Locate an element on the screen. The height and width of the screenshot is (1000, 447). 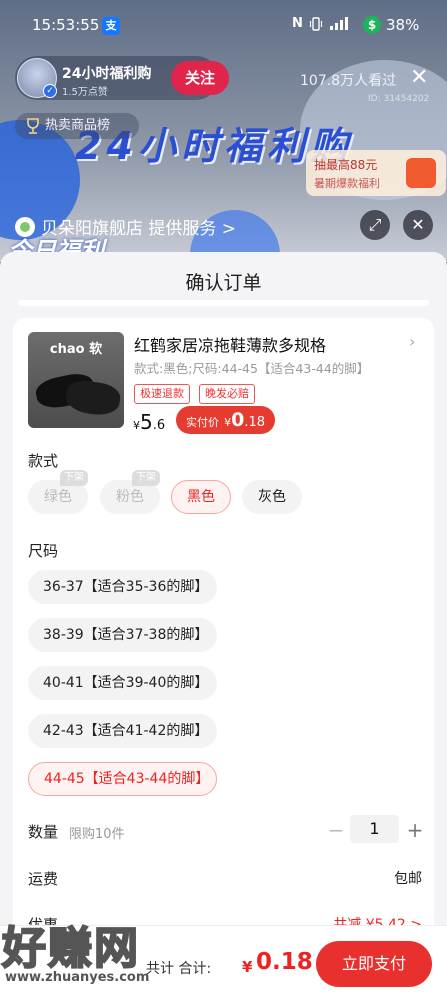
promo-banner: 抽最高88元 暑期爆款福利 is located at coordinates (376, 173).